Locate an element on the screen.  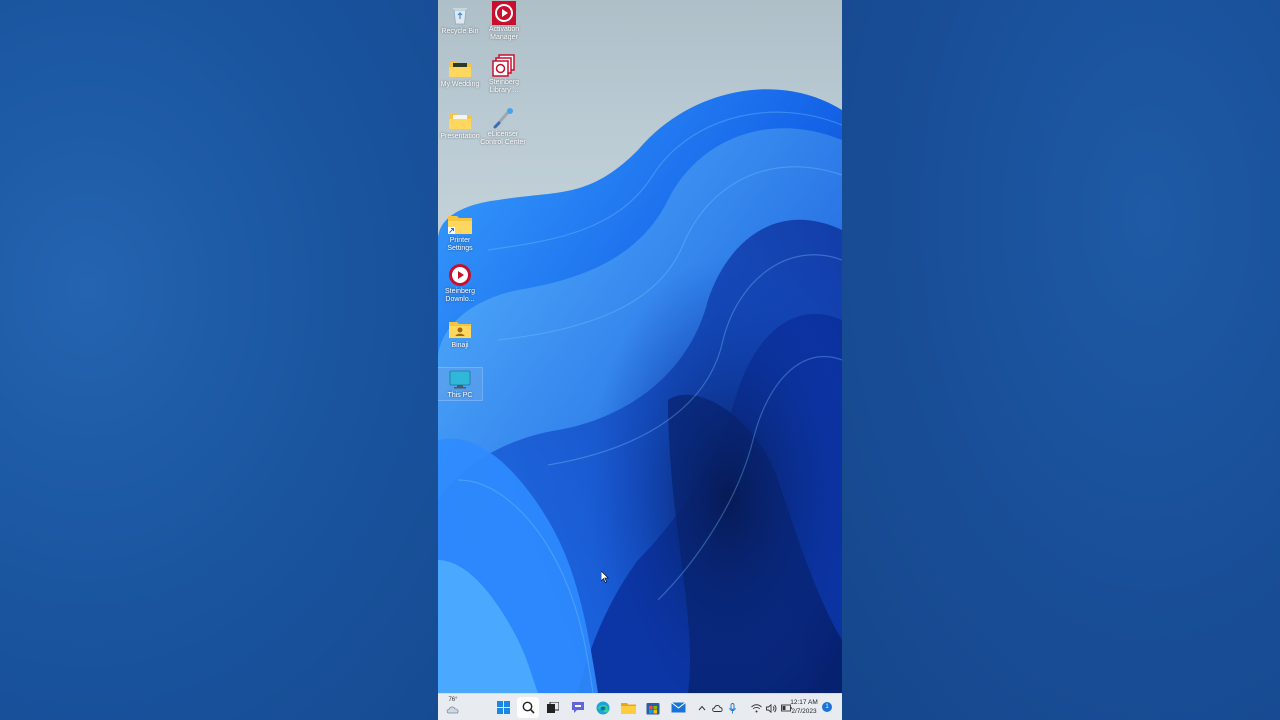
onedrive-button is located at coordinates (717, 708).